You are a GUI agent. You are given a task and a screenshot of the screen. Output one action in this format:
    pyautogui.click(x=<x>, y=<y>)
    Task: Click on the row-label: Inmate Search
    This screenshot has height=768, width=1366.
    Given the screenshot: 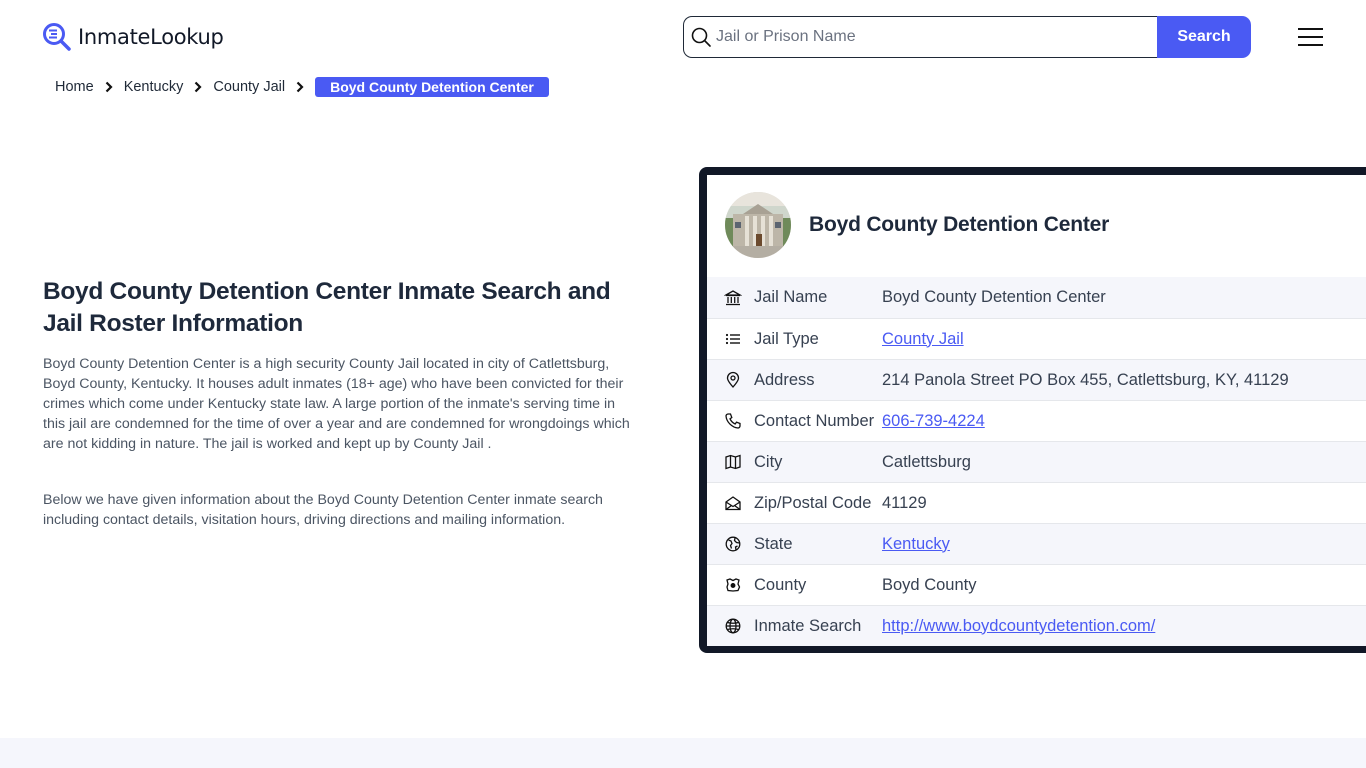 What is the action you would take?
    pyautogui.click(x=808, y=625)
    